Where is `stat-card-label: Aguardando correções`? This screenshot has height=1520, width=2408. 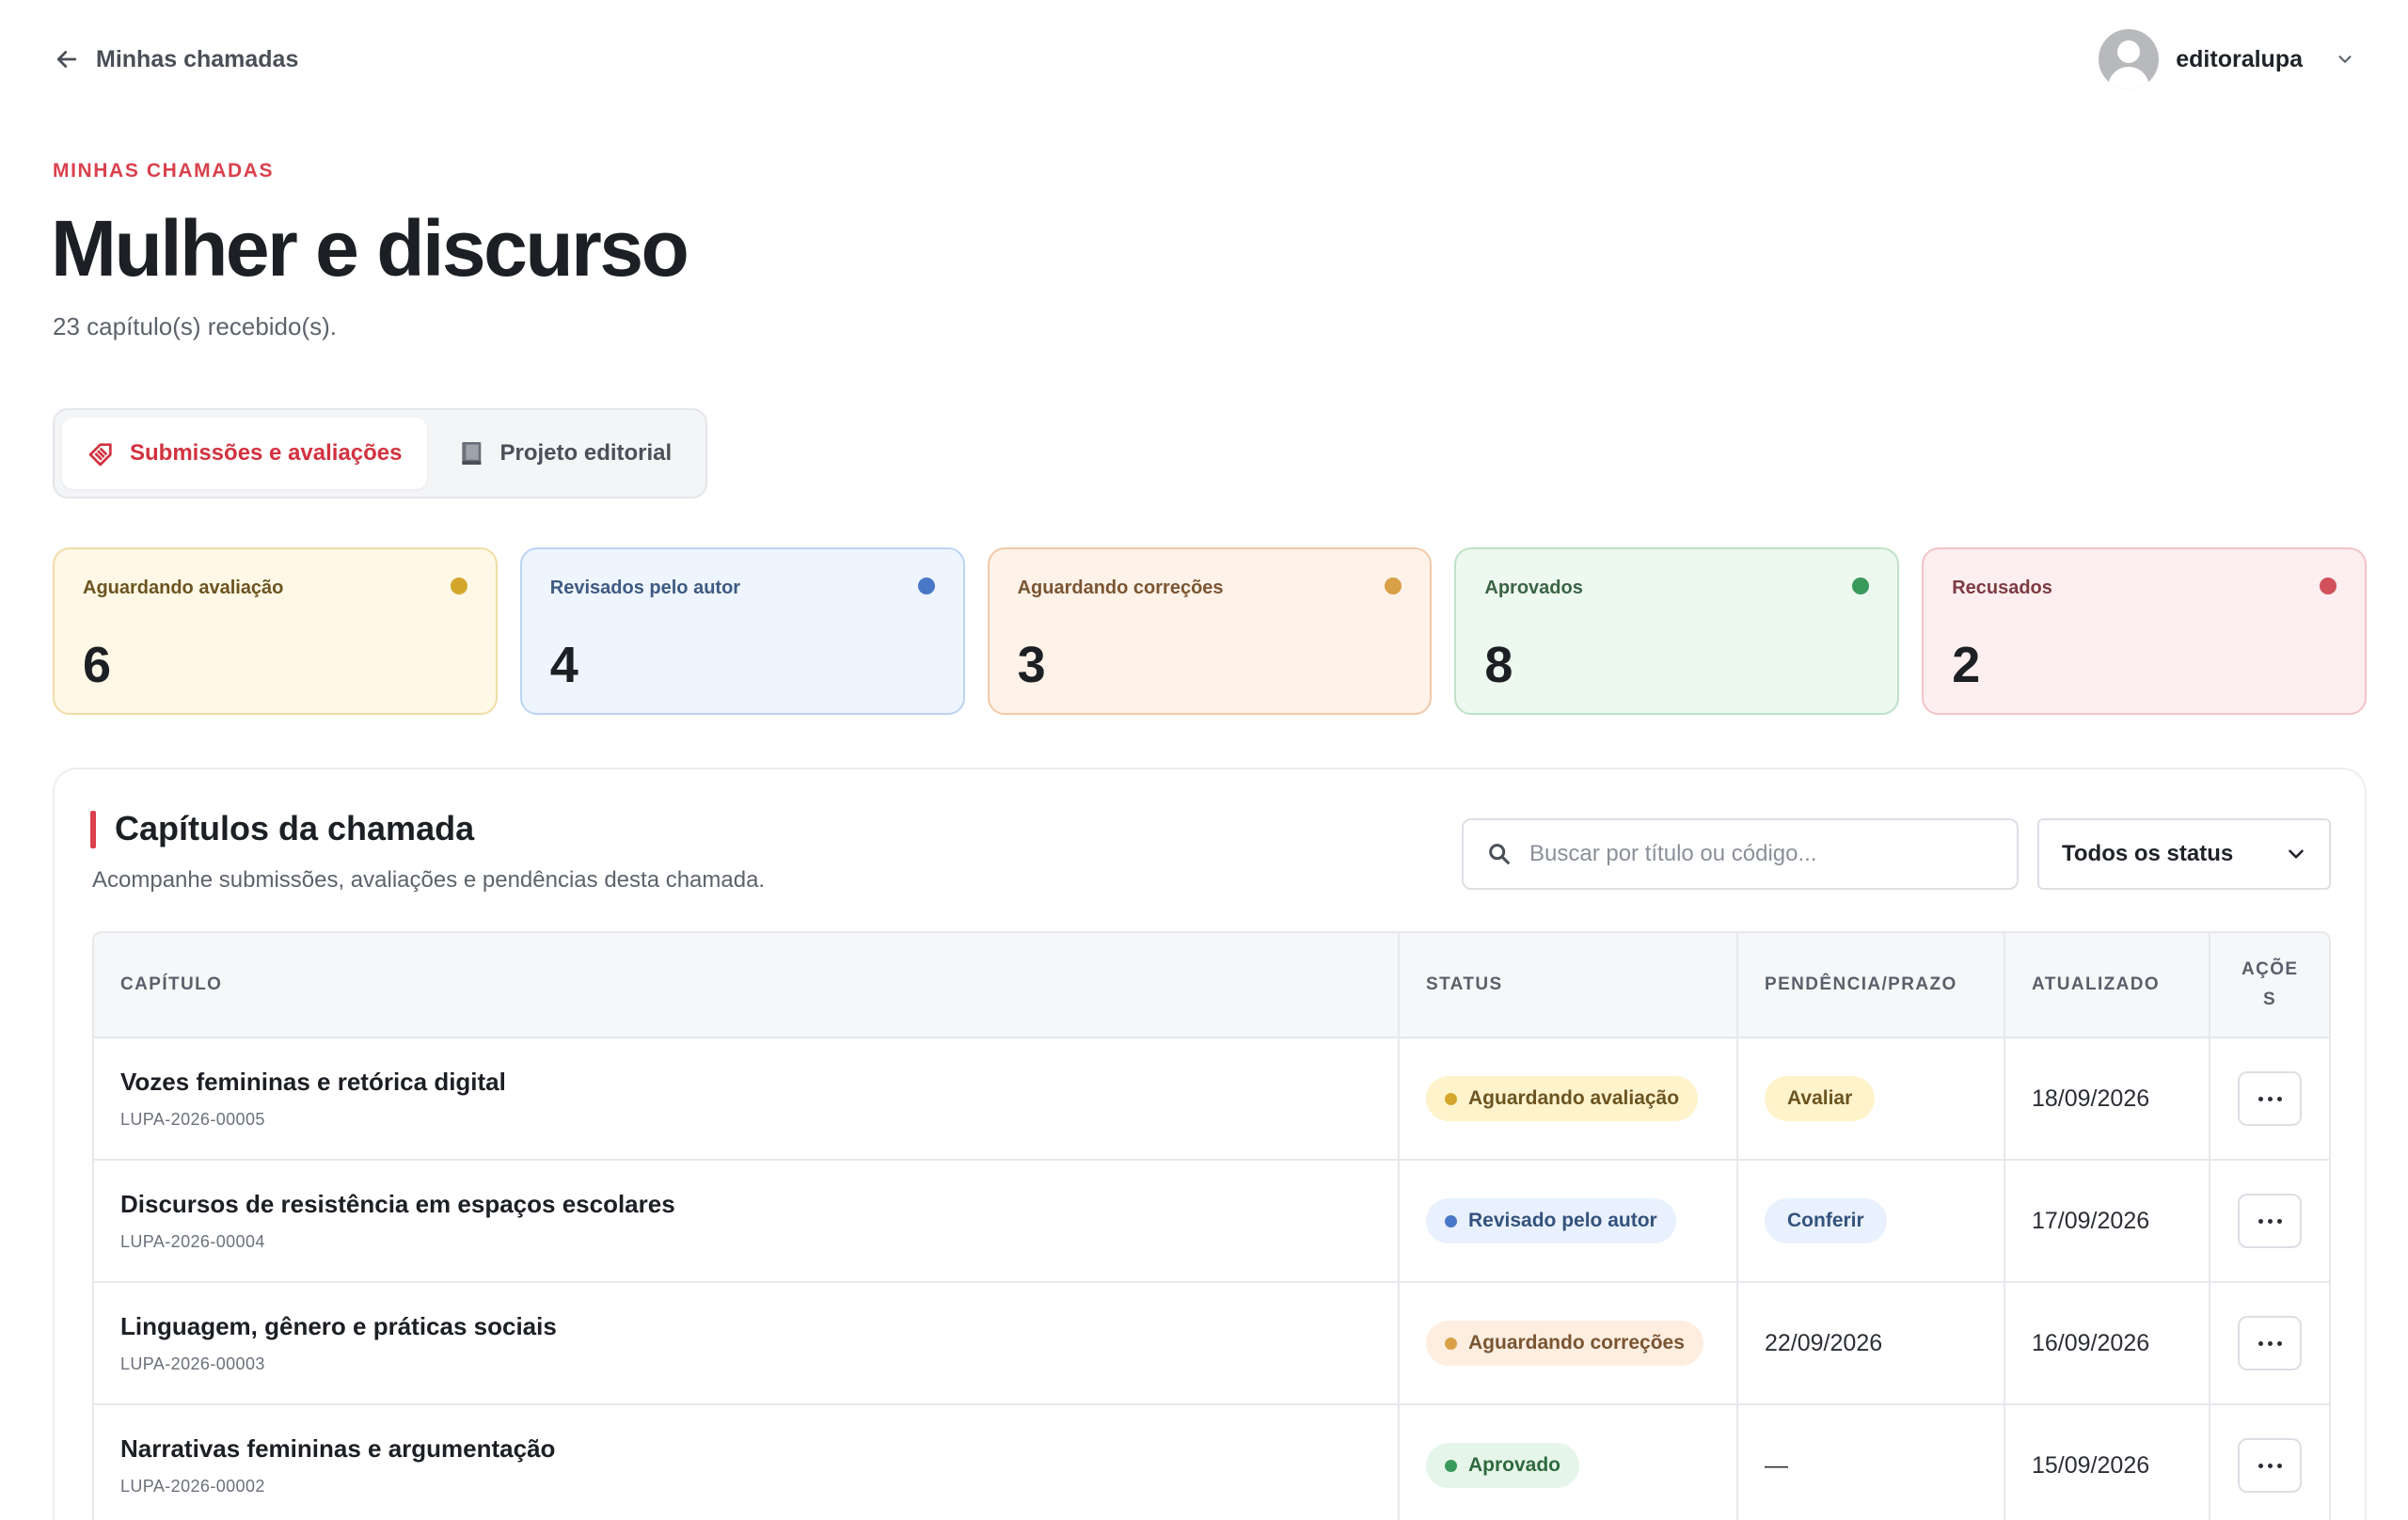
stat-card-label: Aguardando correções is located at coordinates (1121, 588).